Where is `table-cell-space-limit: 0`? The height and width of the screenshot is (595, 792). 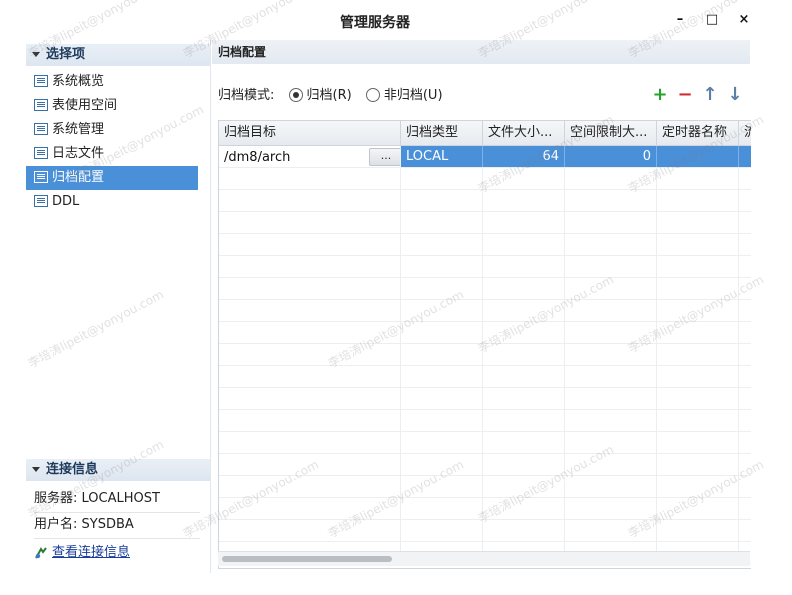
table-cell-space-limit: 0 is located at coordinates (611, 156).